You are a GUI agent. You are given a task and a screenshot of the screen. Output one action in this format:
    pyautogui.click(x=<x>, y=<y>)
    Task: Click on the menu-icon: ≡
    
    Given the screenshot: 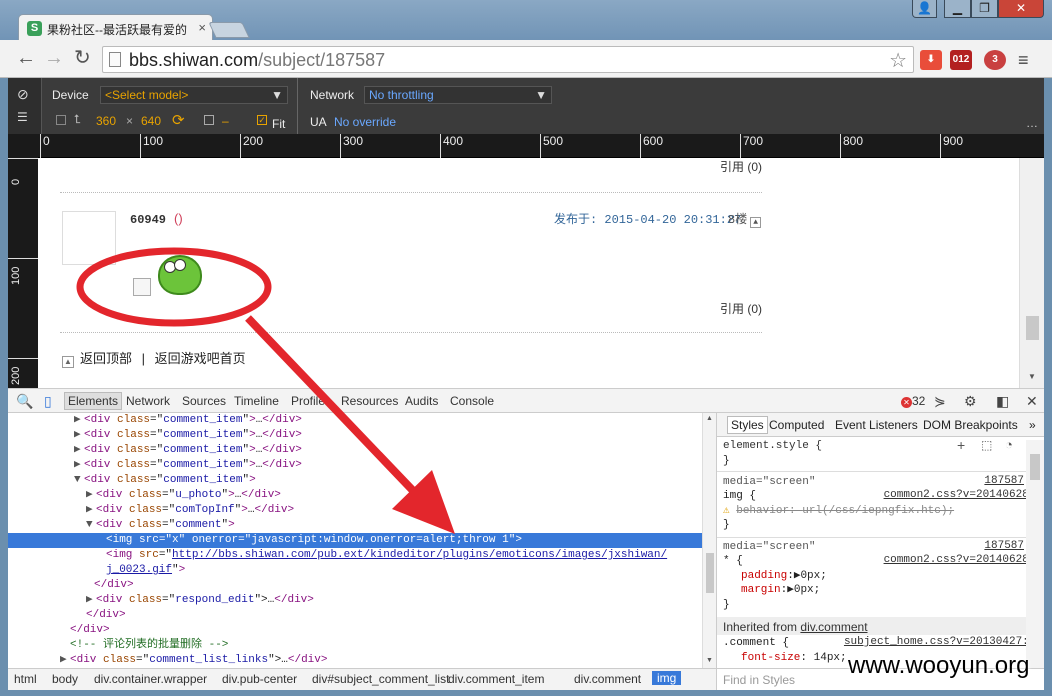 What is the action you would take?
    pyautogui.click(x=1023, y=60)
    